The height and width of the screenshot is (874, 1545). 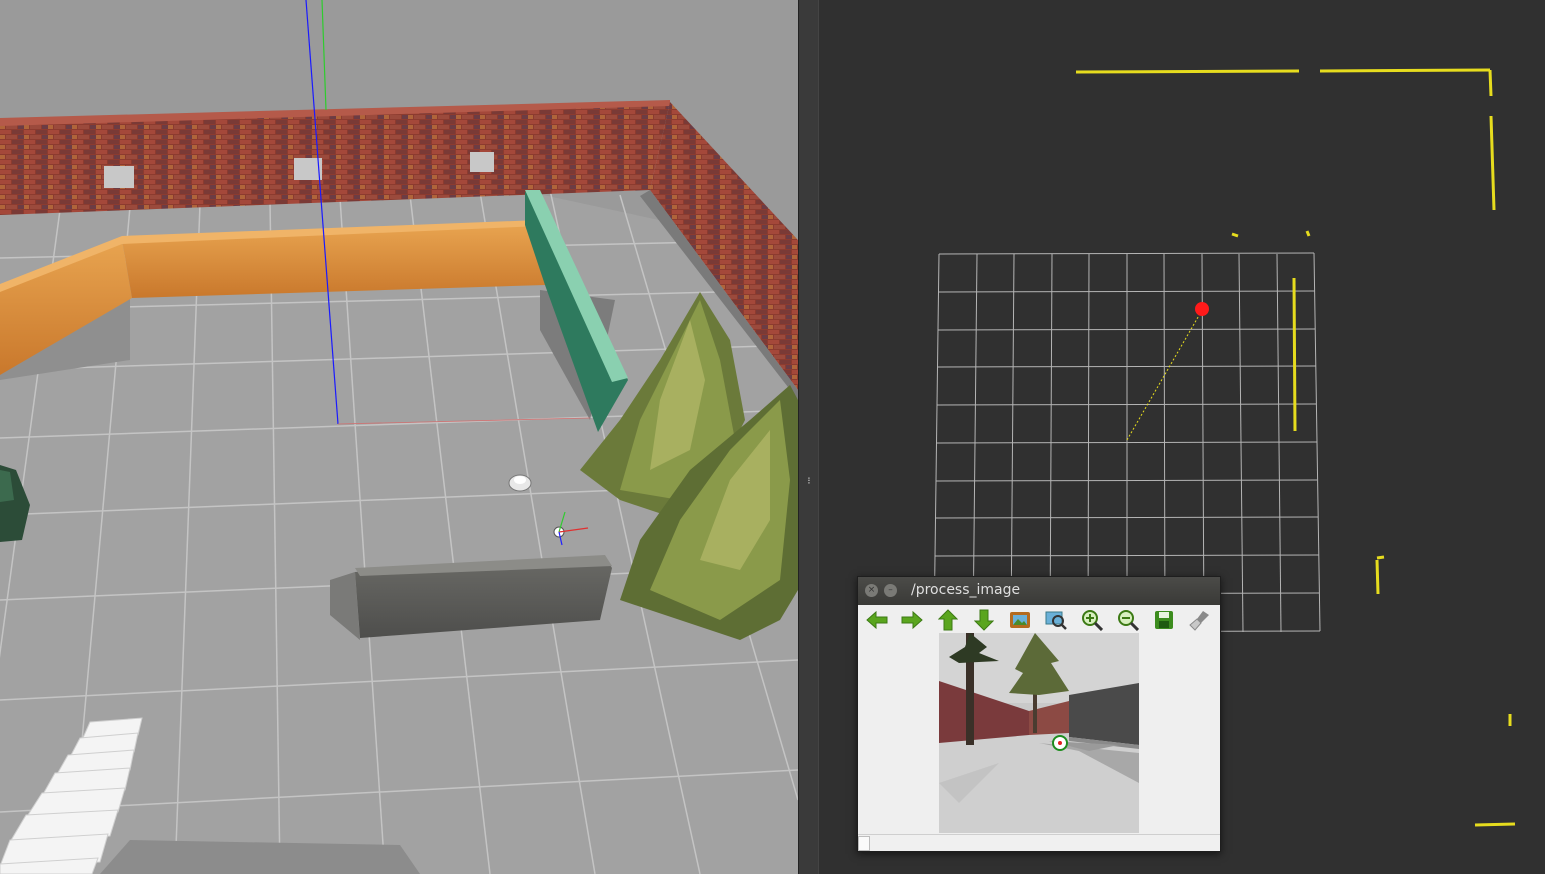 I want to click on window-titlebar: × – /process_image, so click(x=1039, y=591).